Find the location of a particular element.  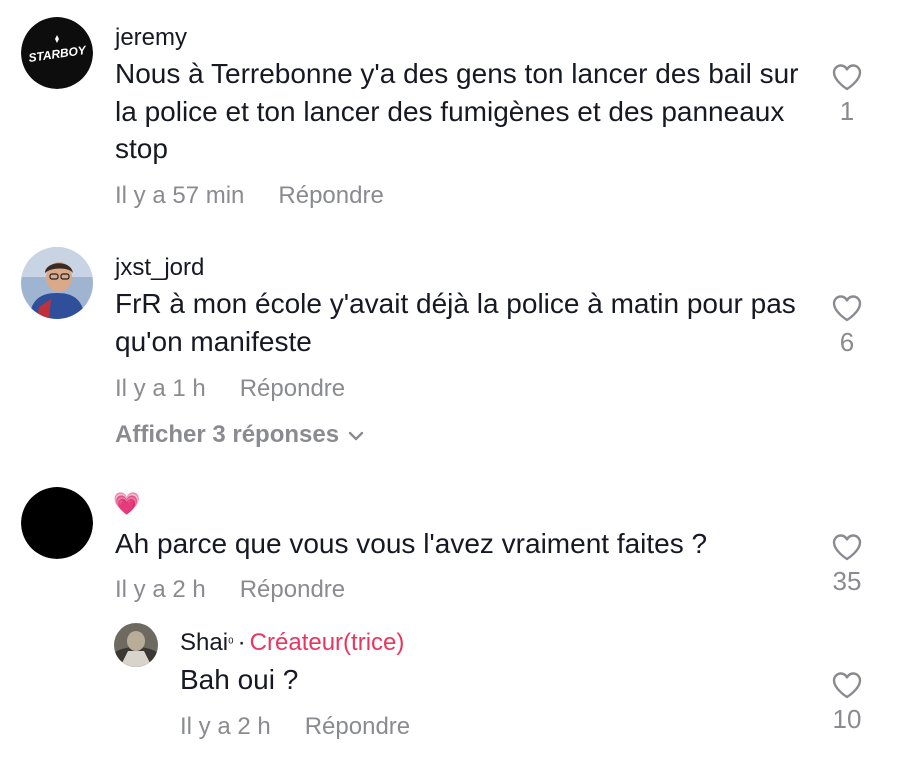

like-button: 6 is located at coordinates (847, 325).